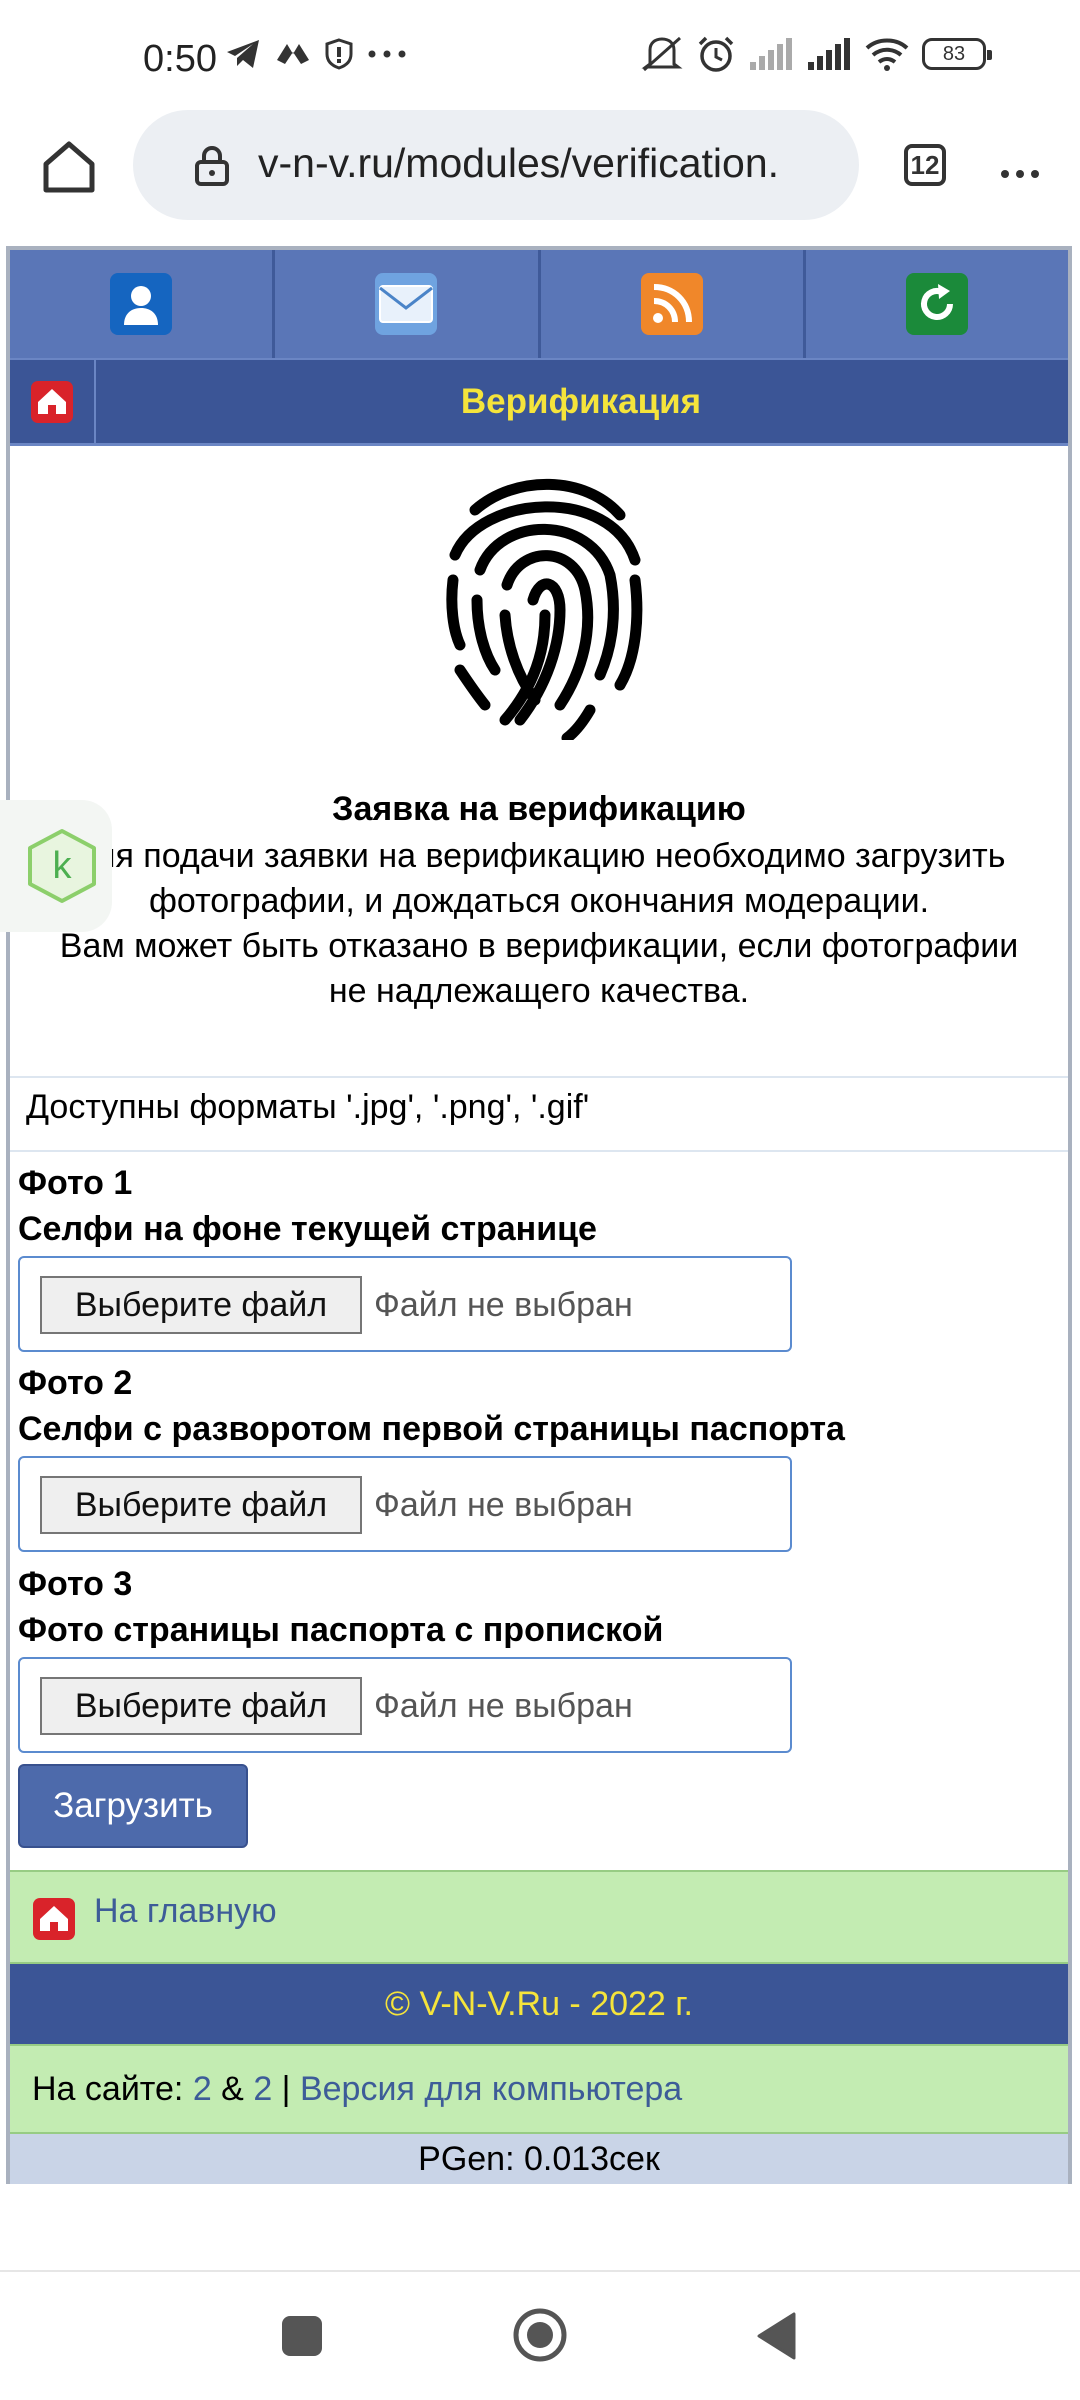 Image resolution: width=1080 pixels, height=2400 pixels. Describe the element at coordinates (212, 166) in the screenshot. I see `lock-icon` at that location.